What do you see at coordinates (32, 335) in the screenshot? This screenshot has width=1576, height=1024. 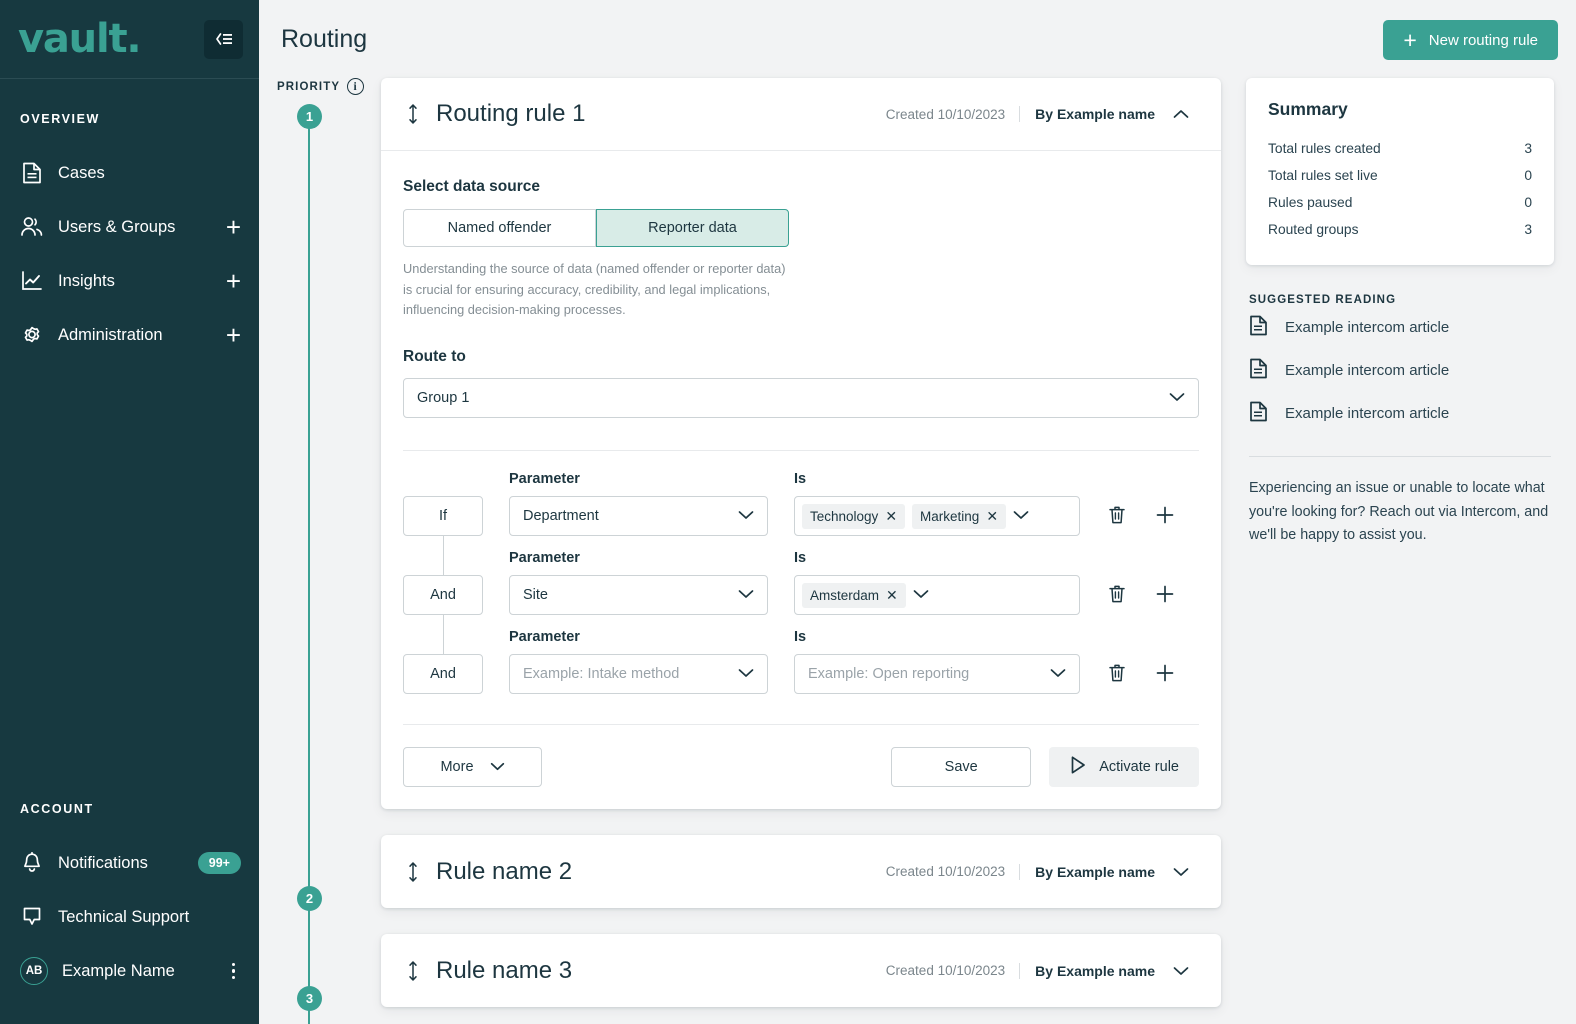 I see `gear-icon` at bounding box center [32, 335].